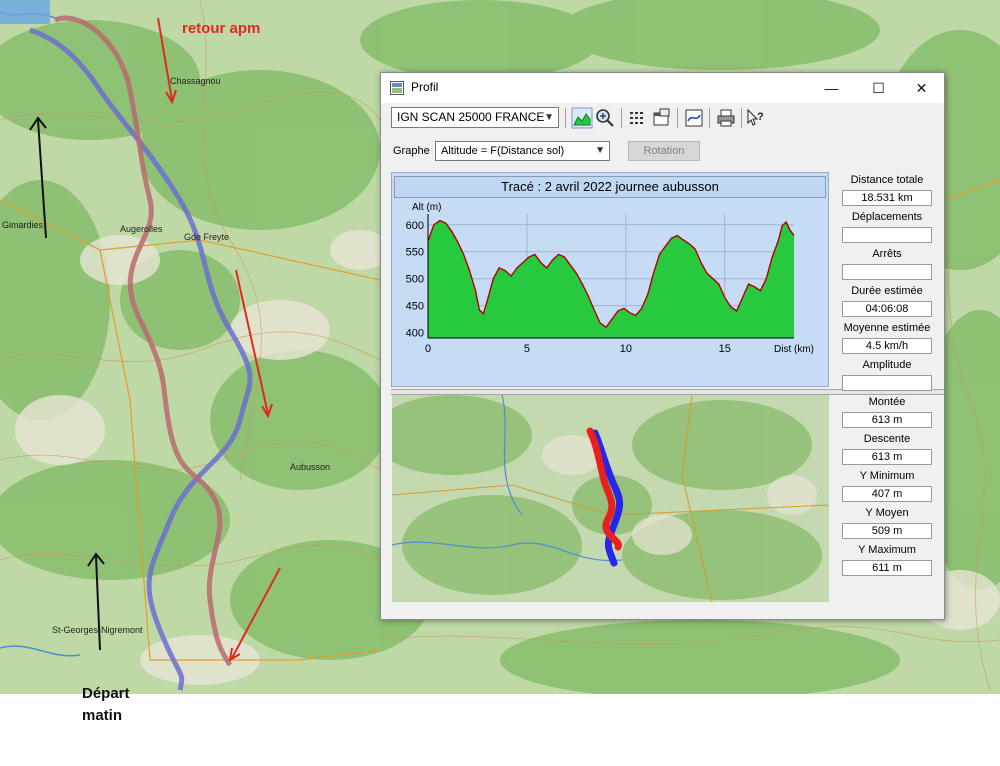 The height and width of the screenshot is (766, 1000). What do you see at coordinates (626, 349) in the screenshot?
I see `x-tick-label: 10` at bounding box center [626, 349].